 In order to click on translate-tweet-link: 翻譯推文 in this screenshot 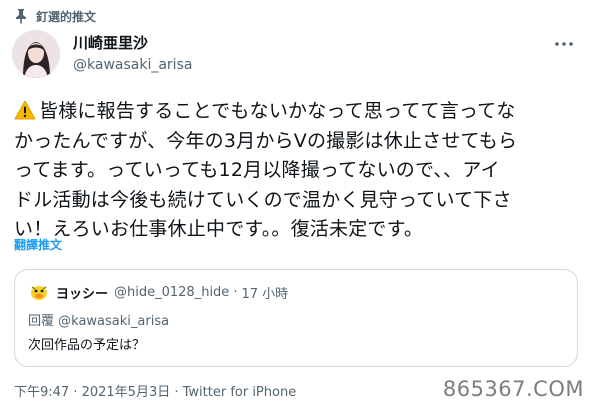, I will do `click(38, 244)`.